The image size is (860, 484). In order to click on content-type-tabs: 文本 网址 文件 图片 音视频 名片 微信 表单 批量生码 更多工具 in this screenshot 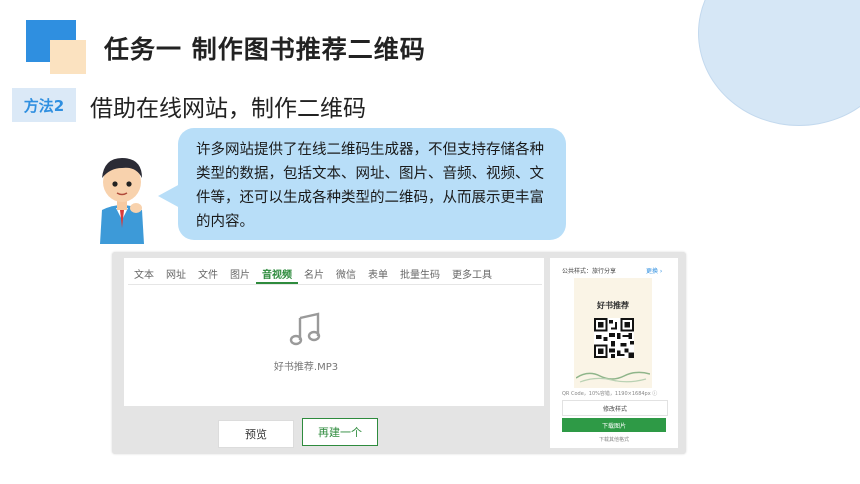, I will do `click(313, 273)`.